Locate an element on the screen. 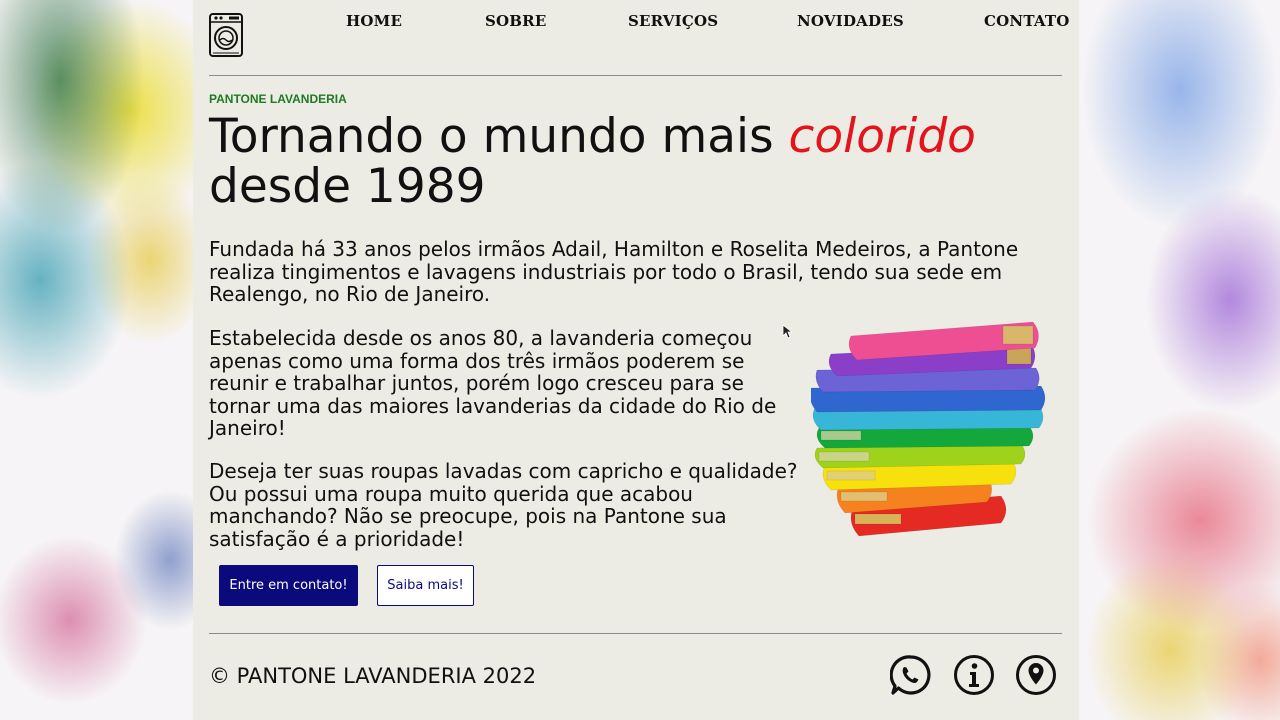 The width and height of the screenshot is (1280, 720). brand-eyebrow: PANTONE LAVANDERIA is located at coordinates (278, 99).